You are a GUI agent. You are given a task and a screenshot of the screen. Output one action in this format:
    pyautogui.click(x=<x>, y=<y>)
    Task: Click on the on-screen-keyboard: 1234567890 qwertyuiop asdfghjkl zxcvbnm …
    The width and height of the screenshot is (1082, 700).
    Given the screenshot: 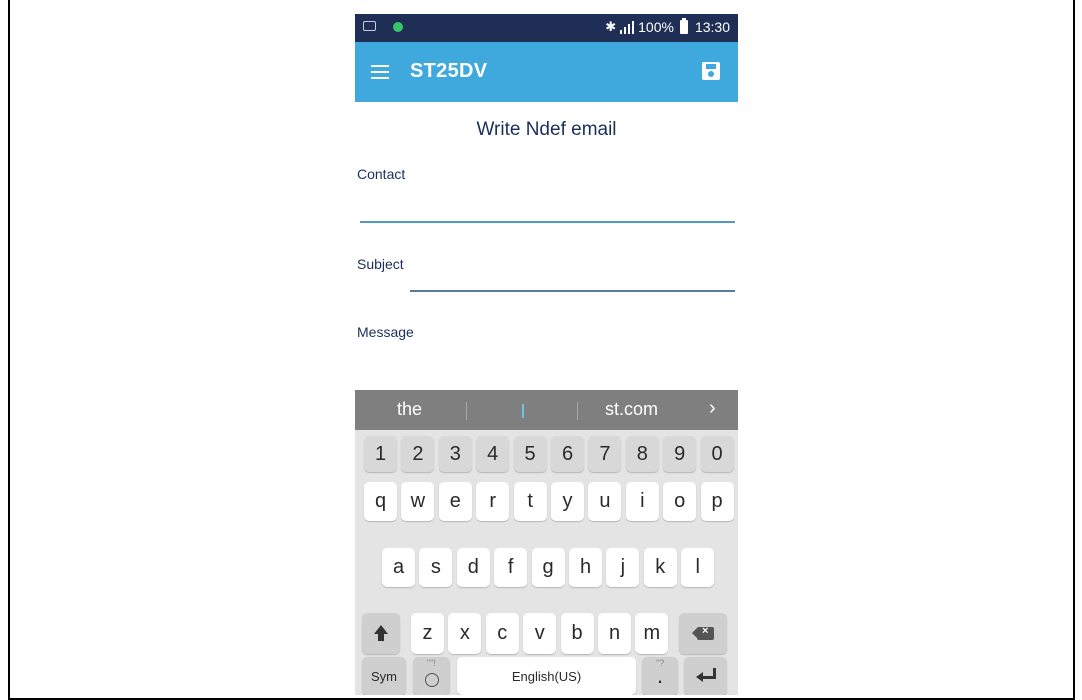 What is the action you would take?
    pyautogui.click(x=546, y=562)
    